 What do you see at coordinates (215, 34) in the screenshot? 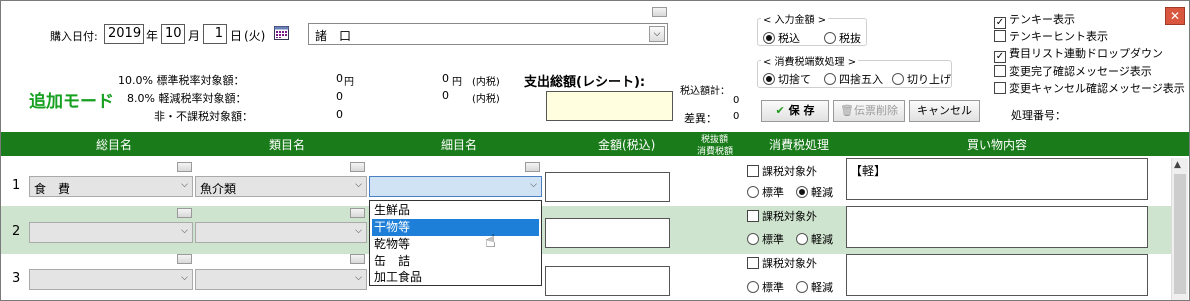
I see `day-input: 1` at bounding box center [215, 34].